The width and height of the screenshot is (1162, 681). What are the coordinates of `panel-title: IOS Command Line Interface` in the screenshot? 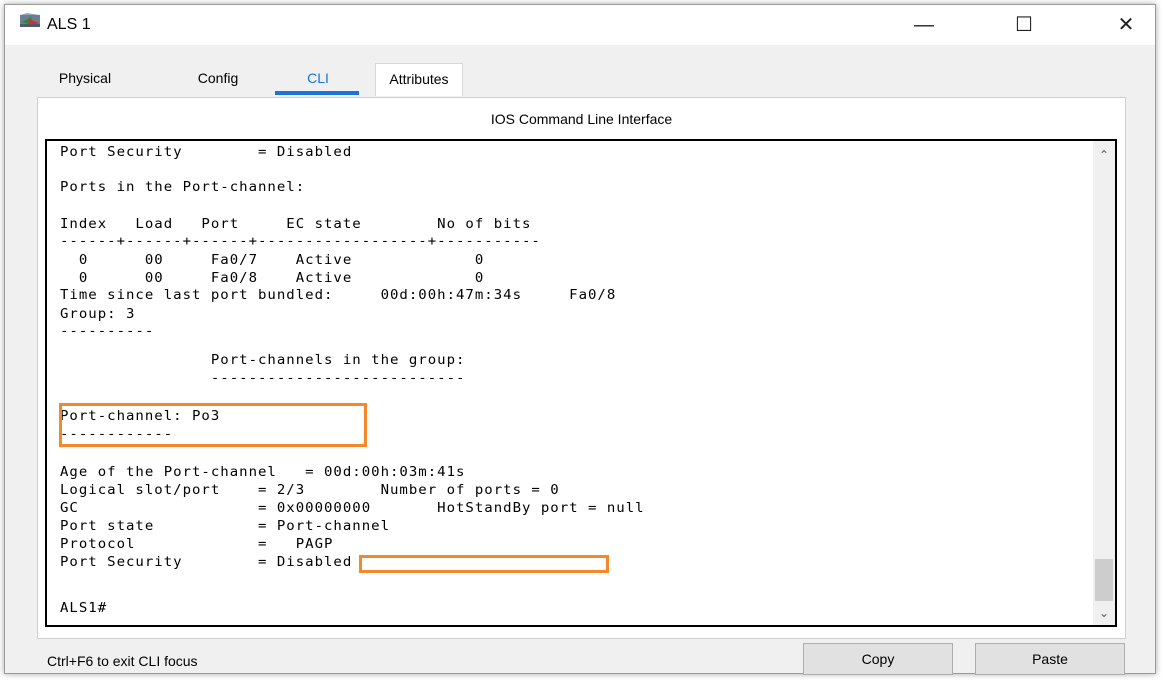 It's located at (581, 119).